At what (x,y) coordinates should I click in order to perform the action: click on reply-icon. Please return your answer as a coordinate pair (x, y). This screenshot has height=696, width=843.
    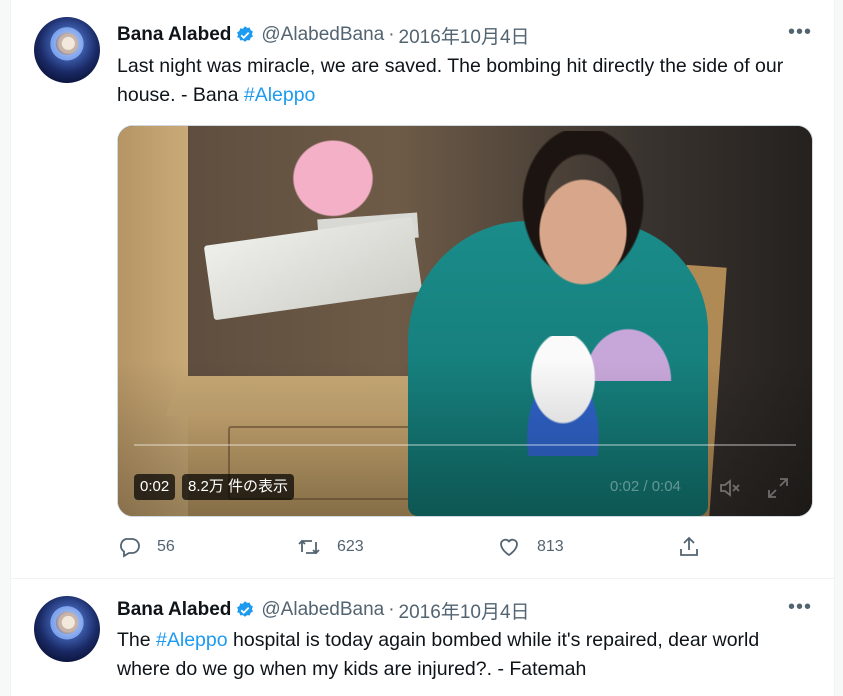
    Looking at the image, I should click on (130, 548).